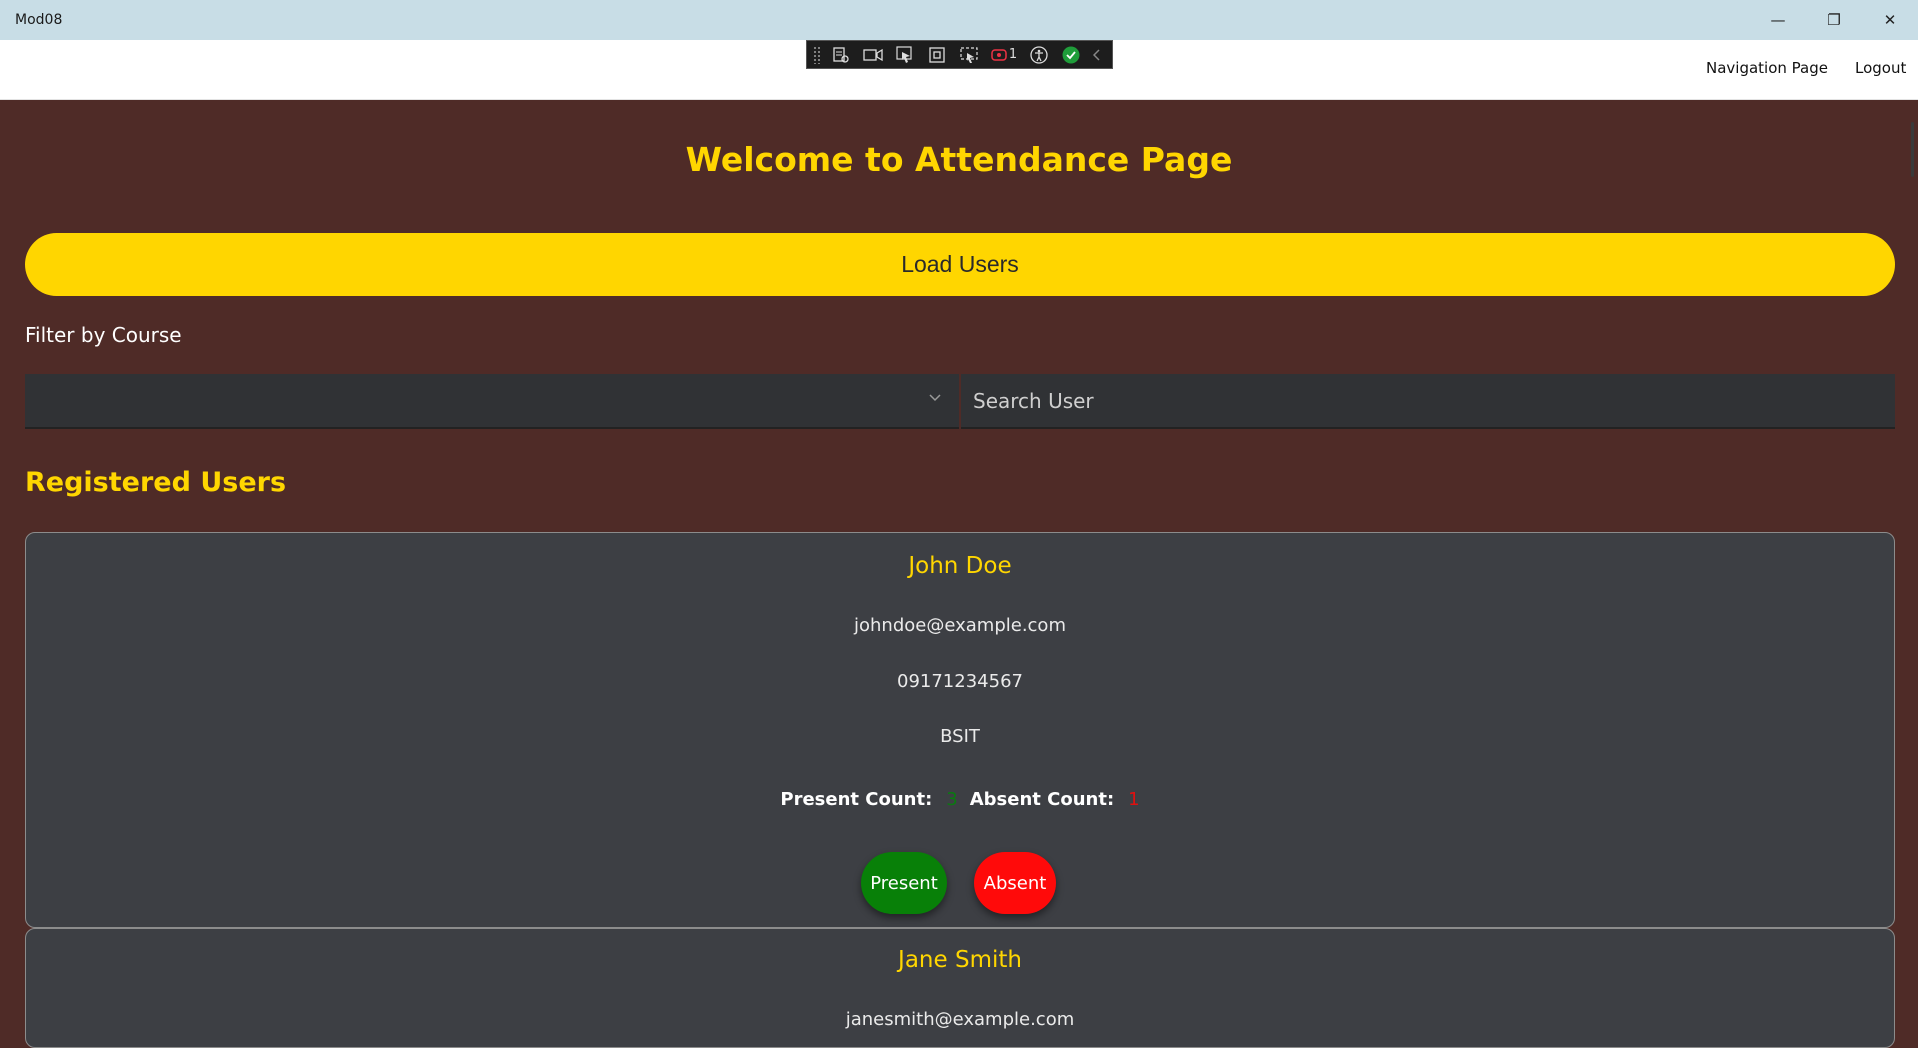 The height and width of the screenshot is (1048, 1918). Describe the element at coordinates (1880, 68) in the screenshot. I see `logout-link: Logout` at that location.